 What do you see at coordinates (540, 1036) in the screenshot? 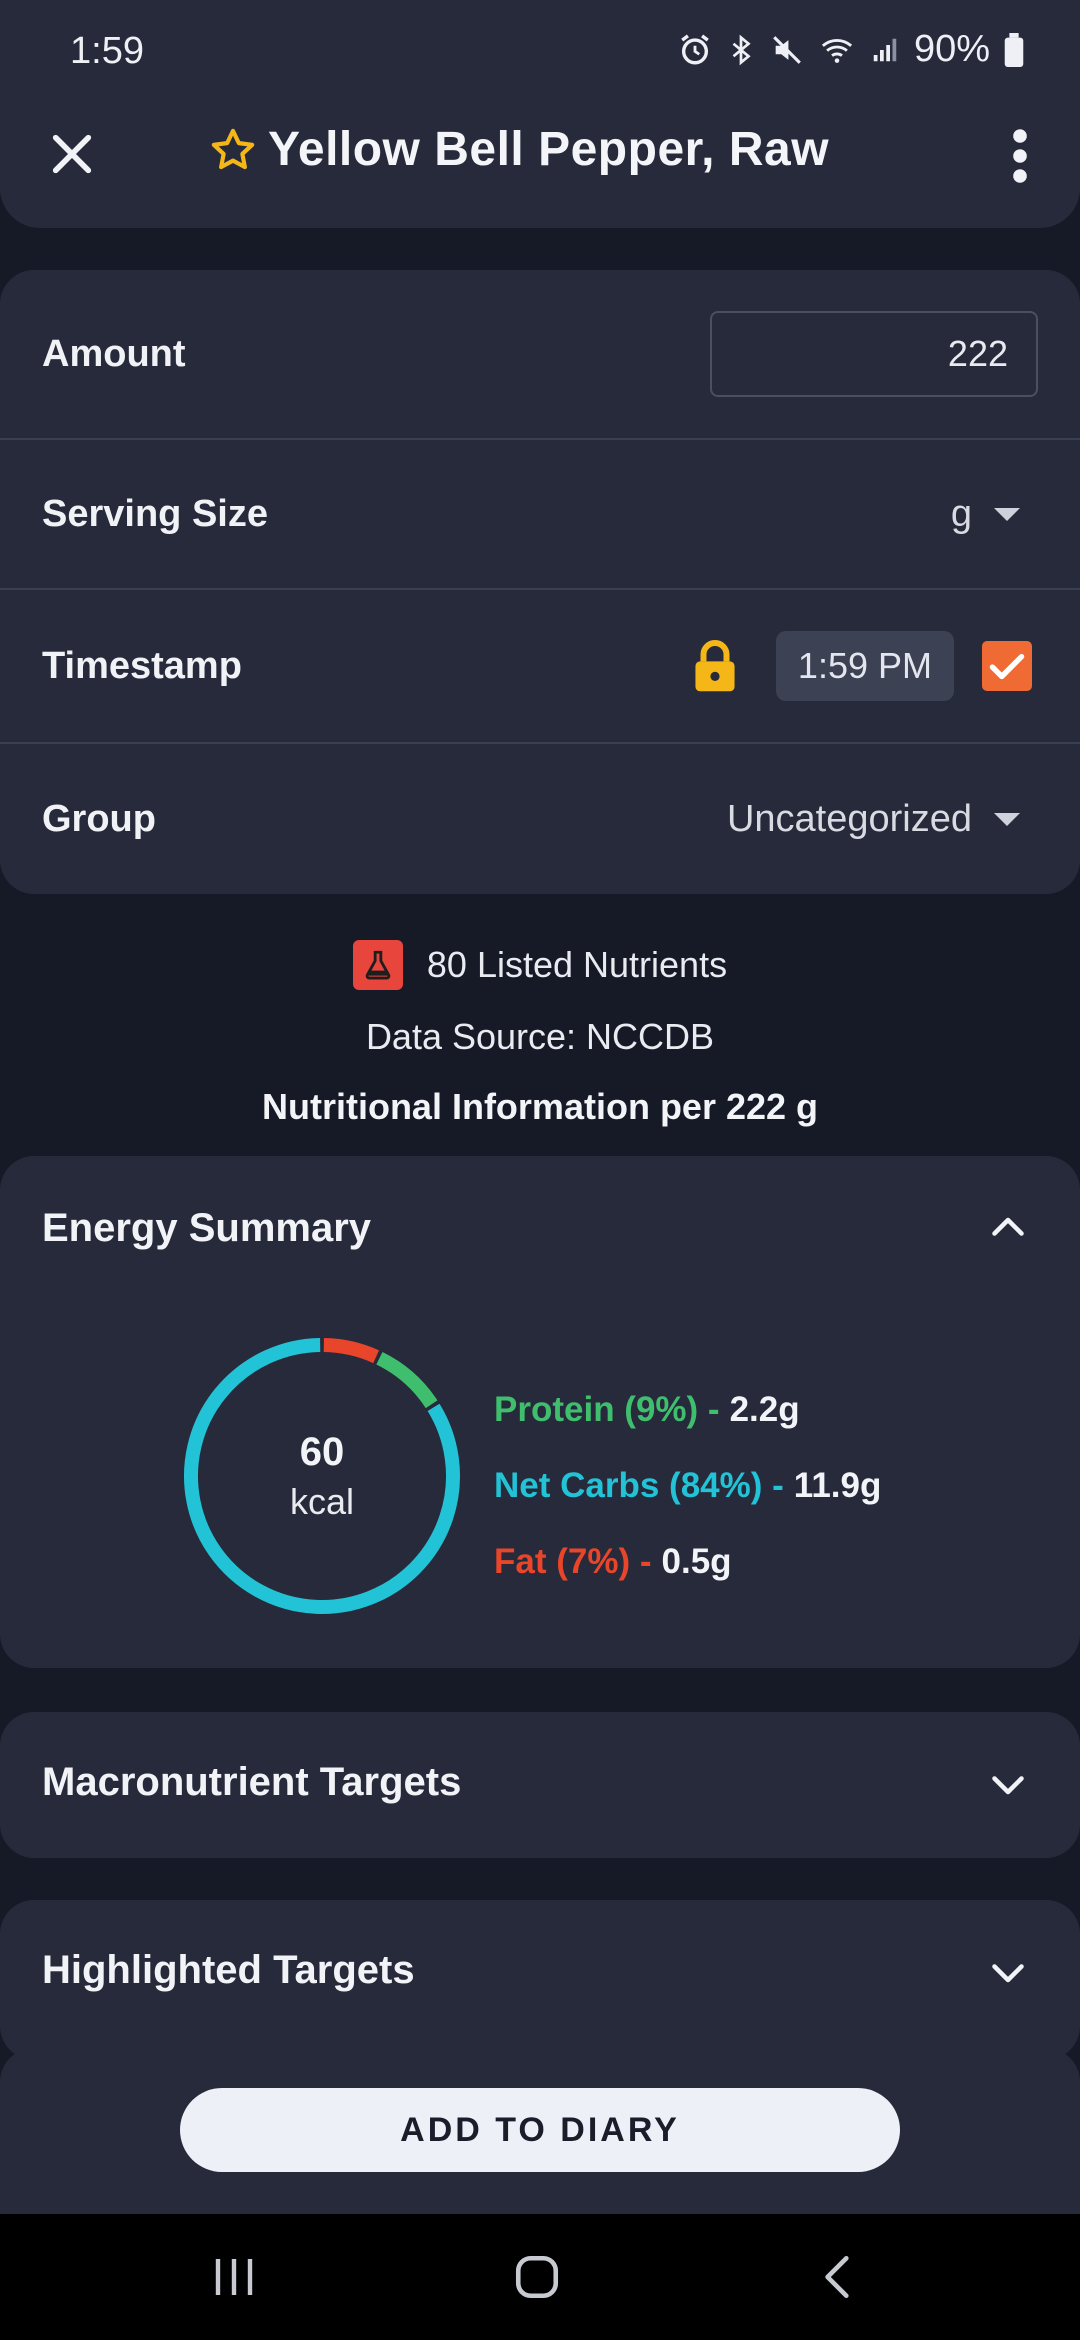
I see `data-source: Data Source: NCCDB` at bounding box center [540, 1036].